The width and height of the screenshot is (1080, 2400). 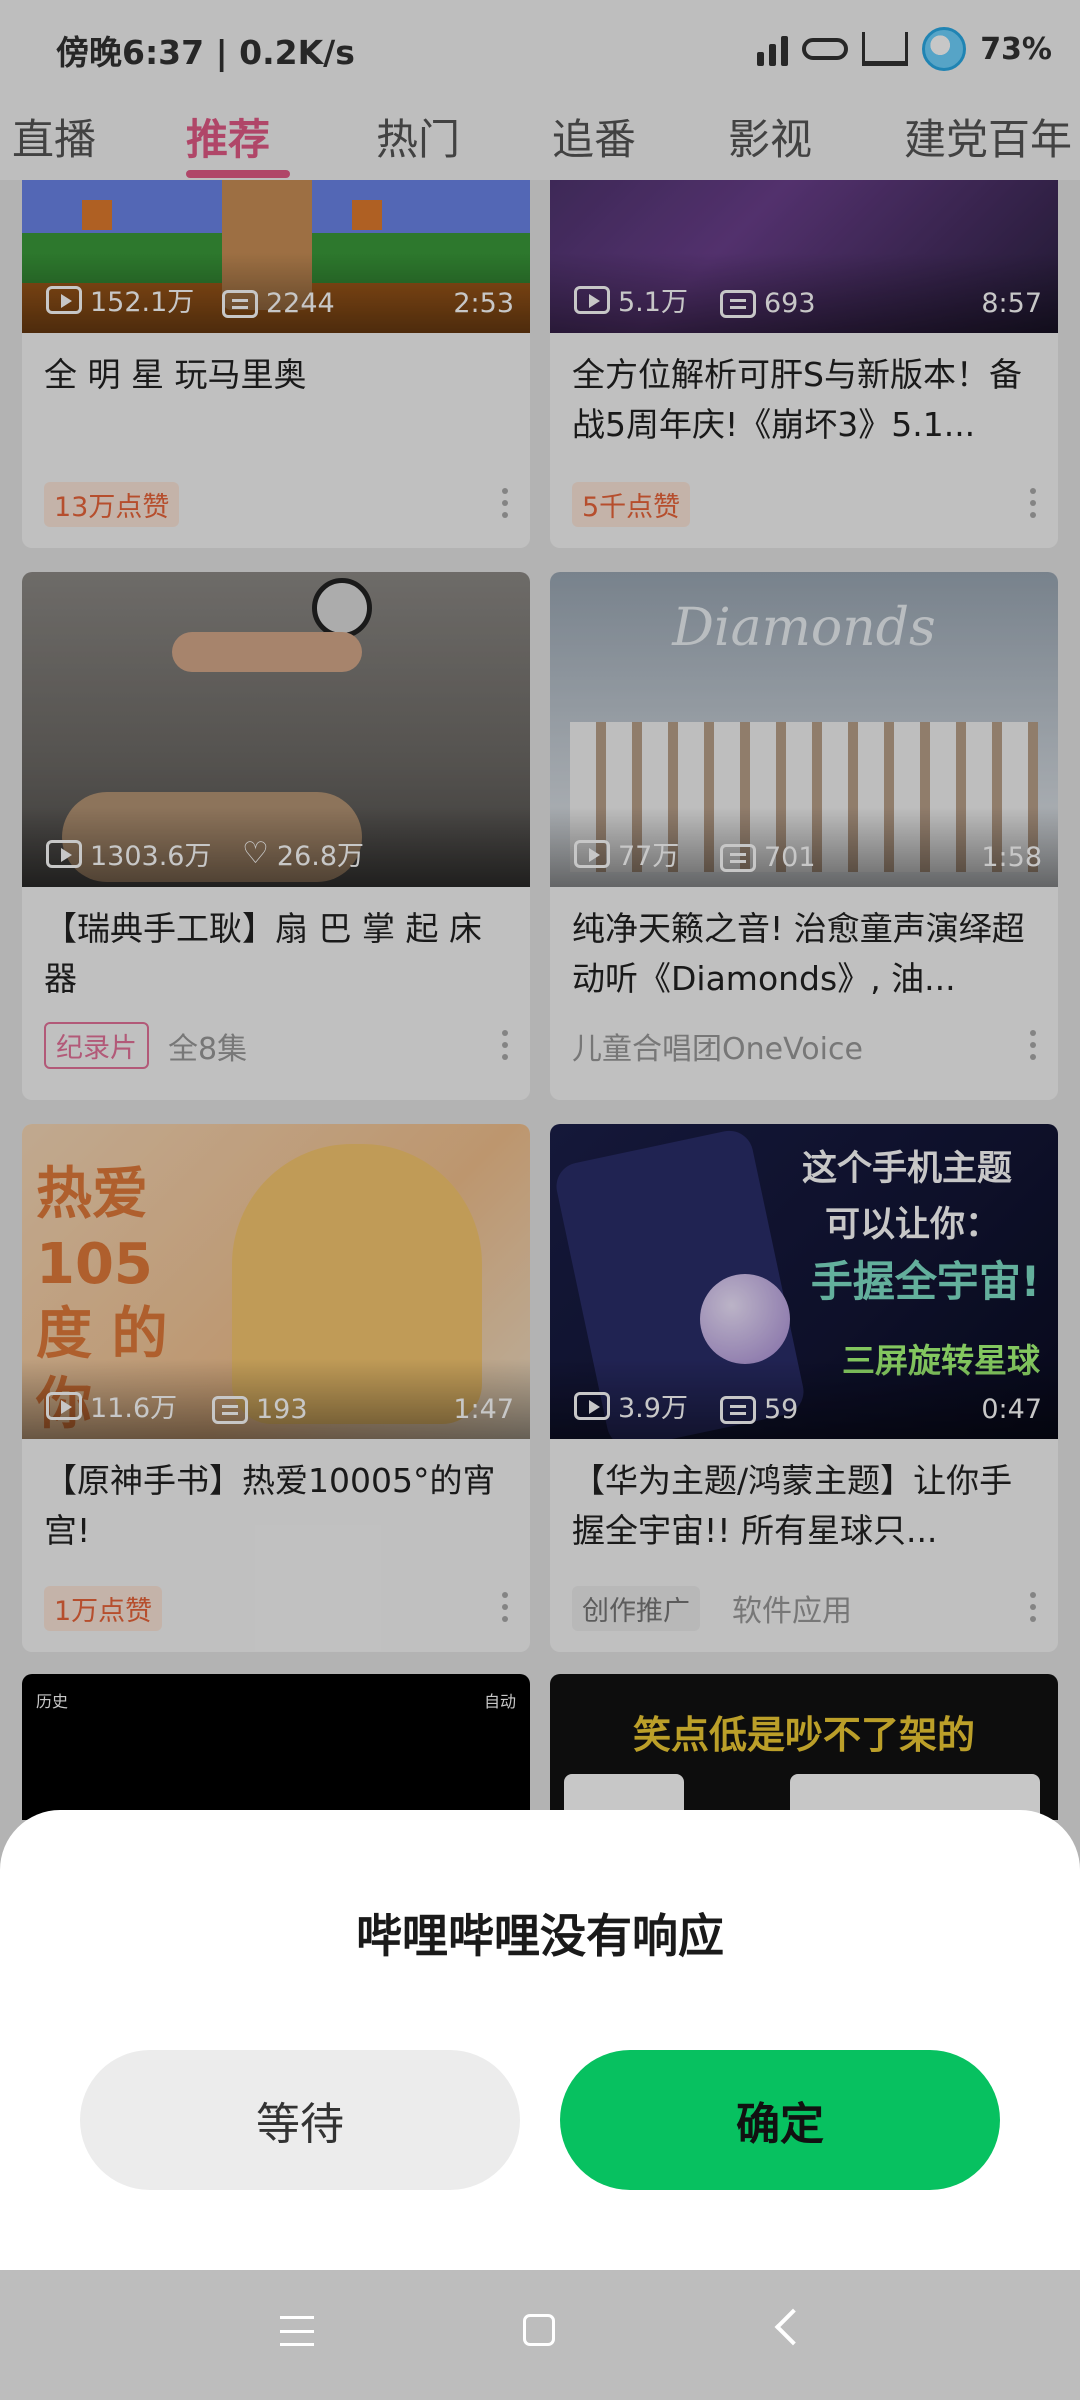 What do you see at coordinates (300, 2120) in the screenshot?
I see `wait-button: 等待` at bounding box center [300, 2120].